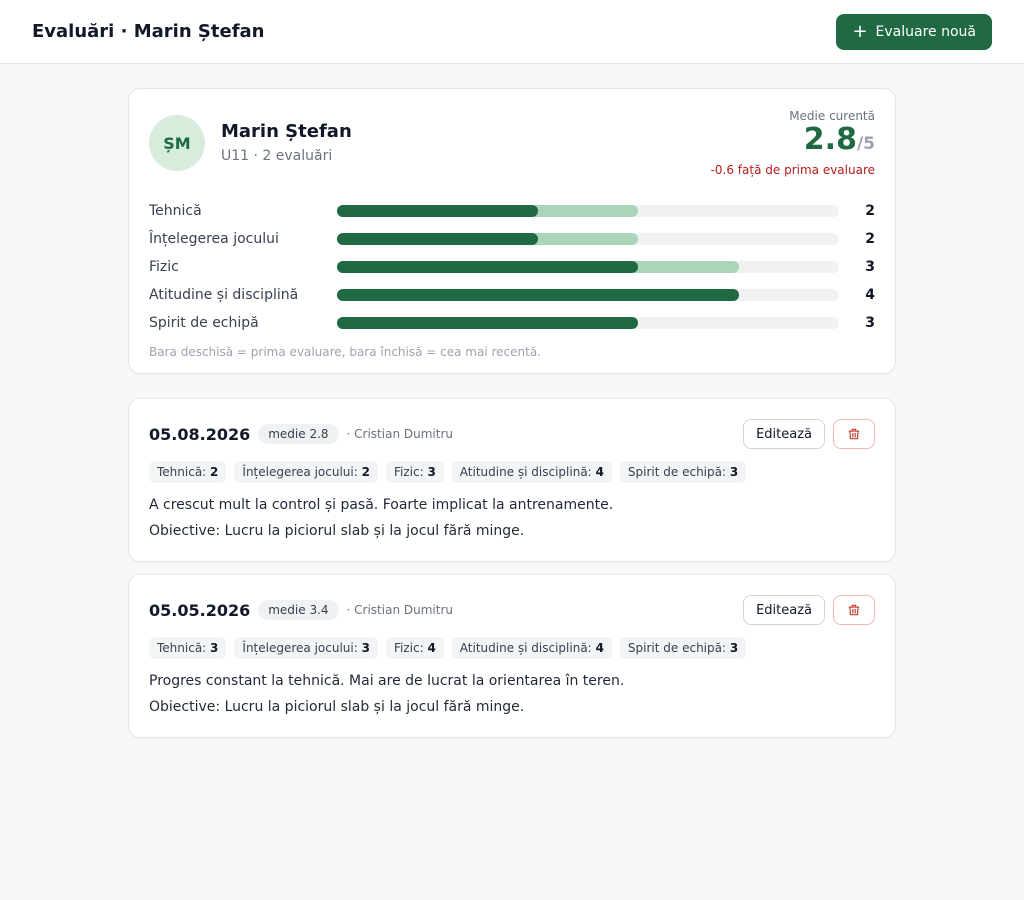 This screenshot has width=1024, height=900. Describe the element at coordinates (175, 211) in the screenshot. I see `criteria-label: Tehnică` at that location.